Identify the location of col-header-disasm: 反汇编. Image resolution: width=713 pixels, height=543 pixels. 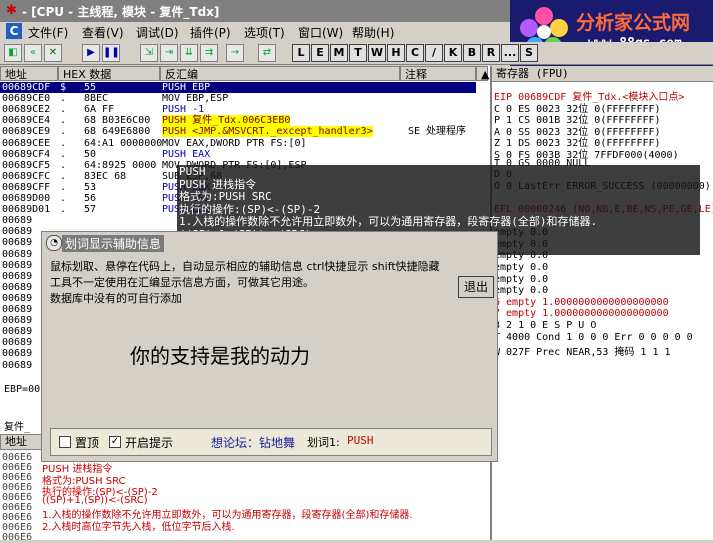
(280, 73).